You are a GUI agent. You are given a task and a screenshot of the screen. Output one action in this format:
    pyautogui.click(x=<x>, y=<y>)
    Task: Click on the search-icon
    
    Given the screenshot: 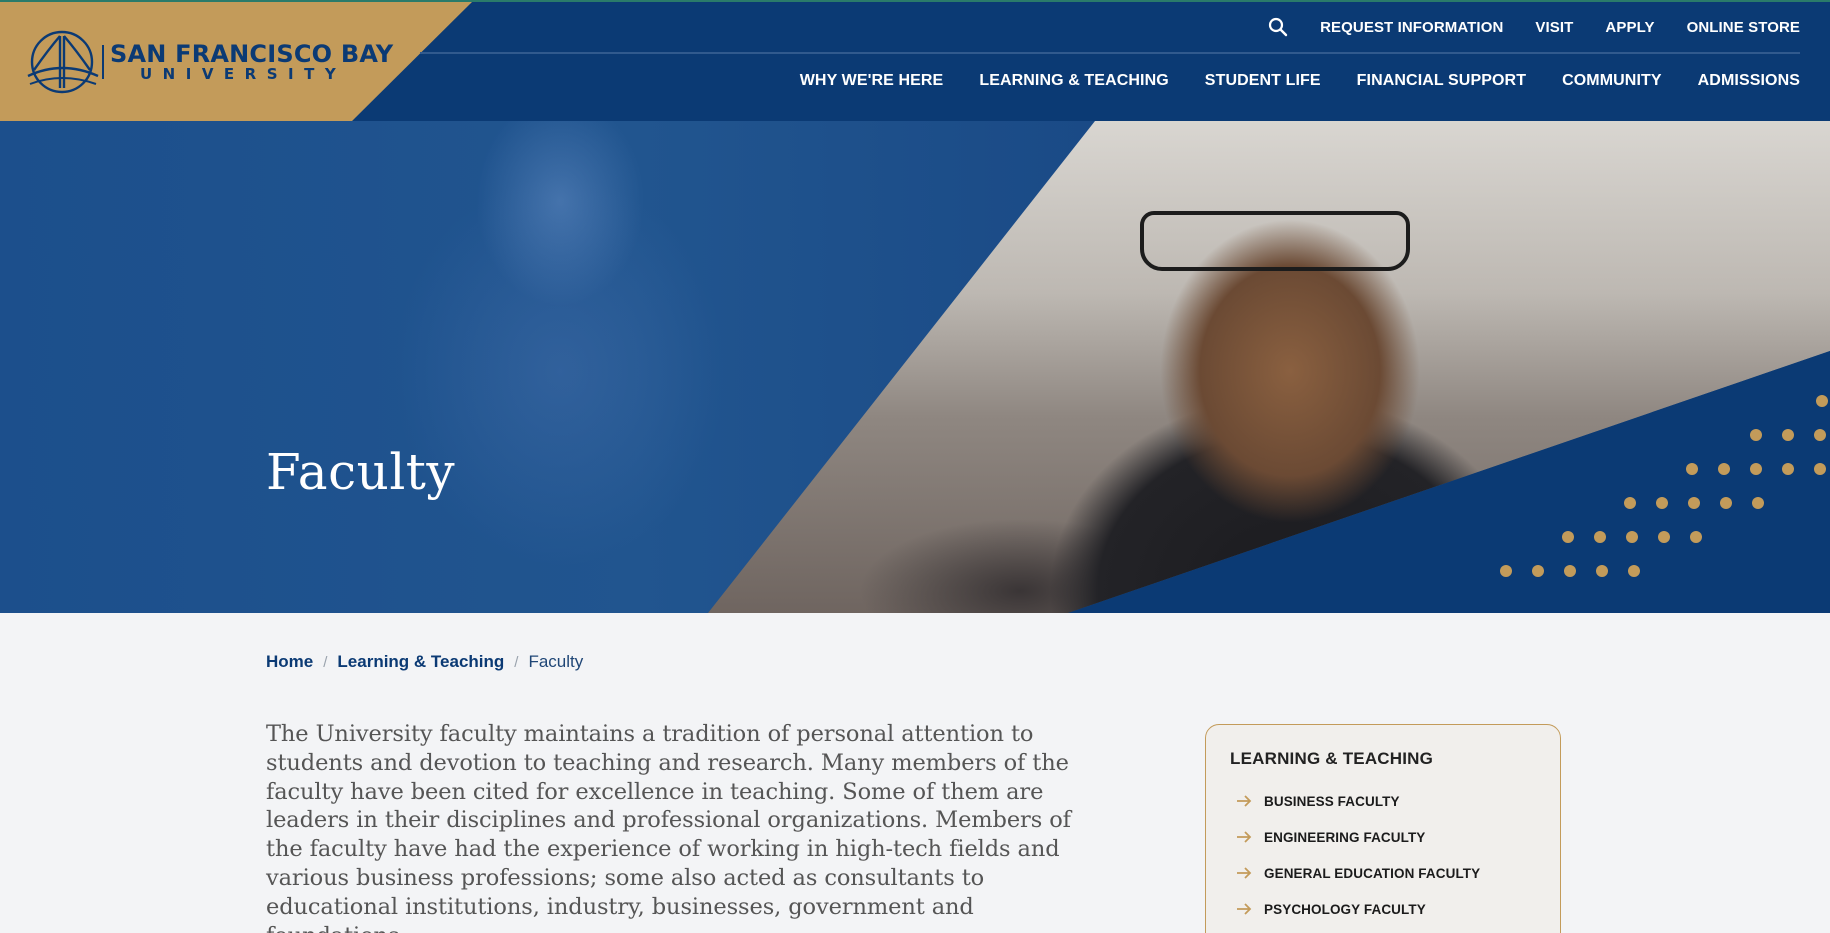 What is the action you would take?
    pyautogui.click(x=1278, y=27)
    